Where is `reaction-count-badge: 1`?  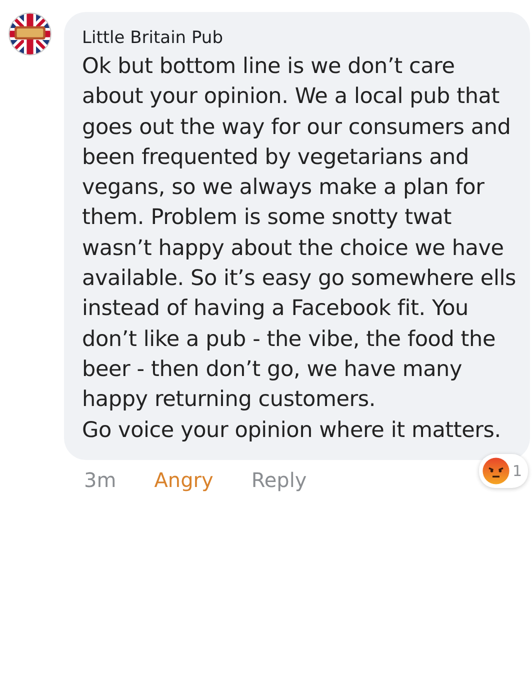
reaction-count-badge: 1 is located at coordinates (503, 471).